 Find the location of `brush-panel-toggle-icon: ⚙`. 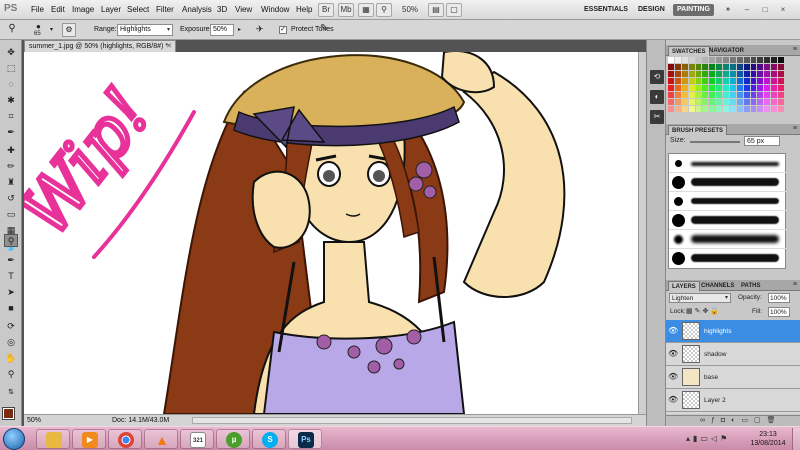

brush-panel-toggle-icon: ⚙ is located at coordinates (69, 30).